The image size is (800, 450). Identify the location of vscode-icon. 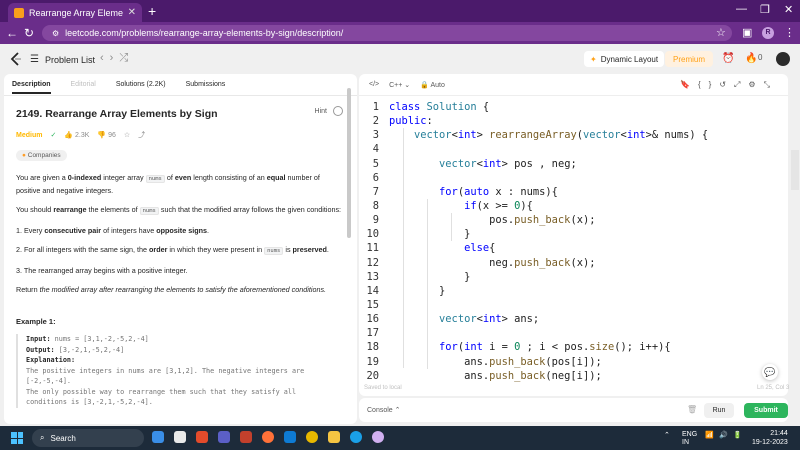
(290, 437).